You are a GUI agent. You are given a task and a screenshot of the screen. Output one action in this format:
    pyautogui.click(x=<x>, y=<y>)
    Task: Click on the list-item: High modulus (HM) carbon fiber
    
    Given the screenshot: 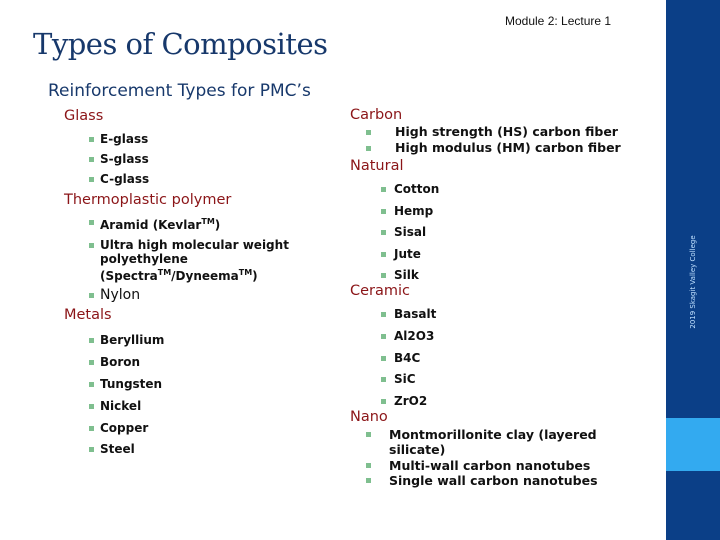 What is the action you would take?
    pyautogui.click(x=505, y=148)
    